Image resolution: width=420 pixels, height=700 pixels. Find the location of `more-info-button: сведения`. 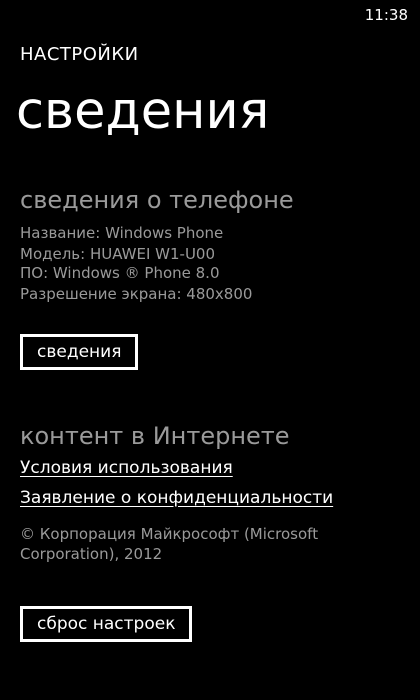

more-info-button: сведения is located at coordinates (79, 352).